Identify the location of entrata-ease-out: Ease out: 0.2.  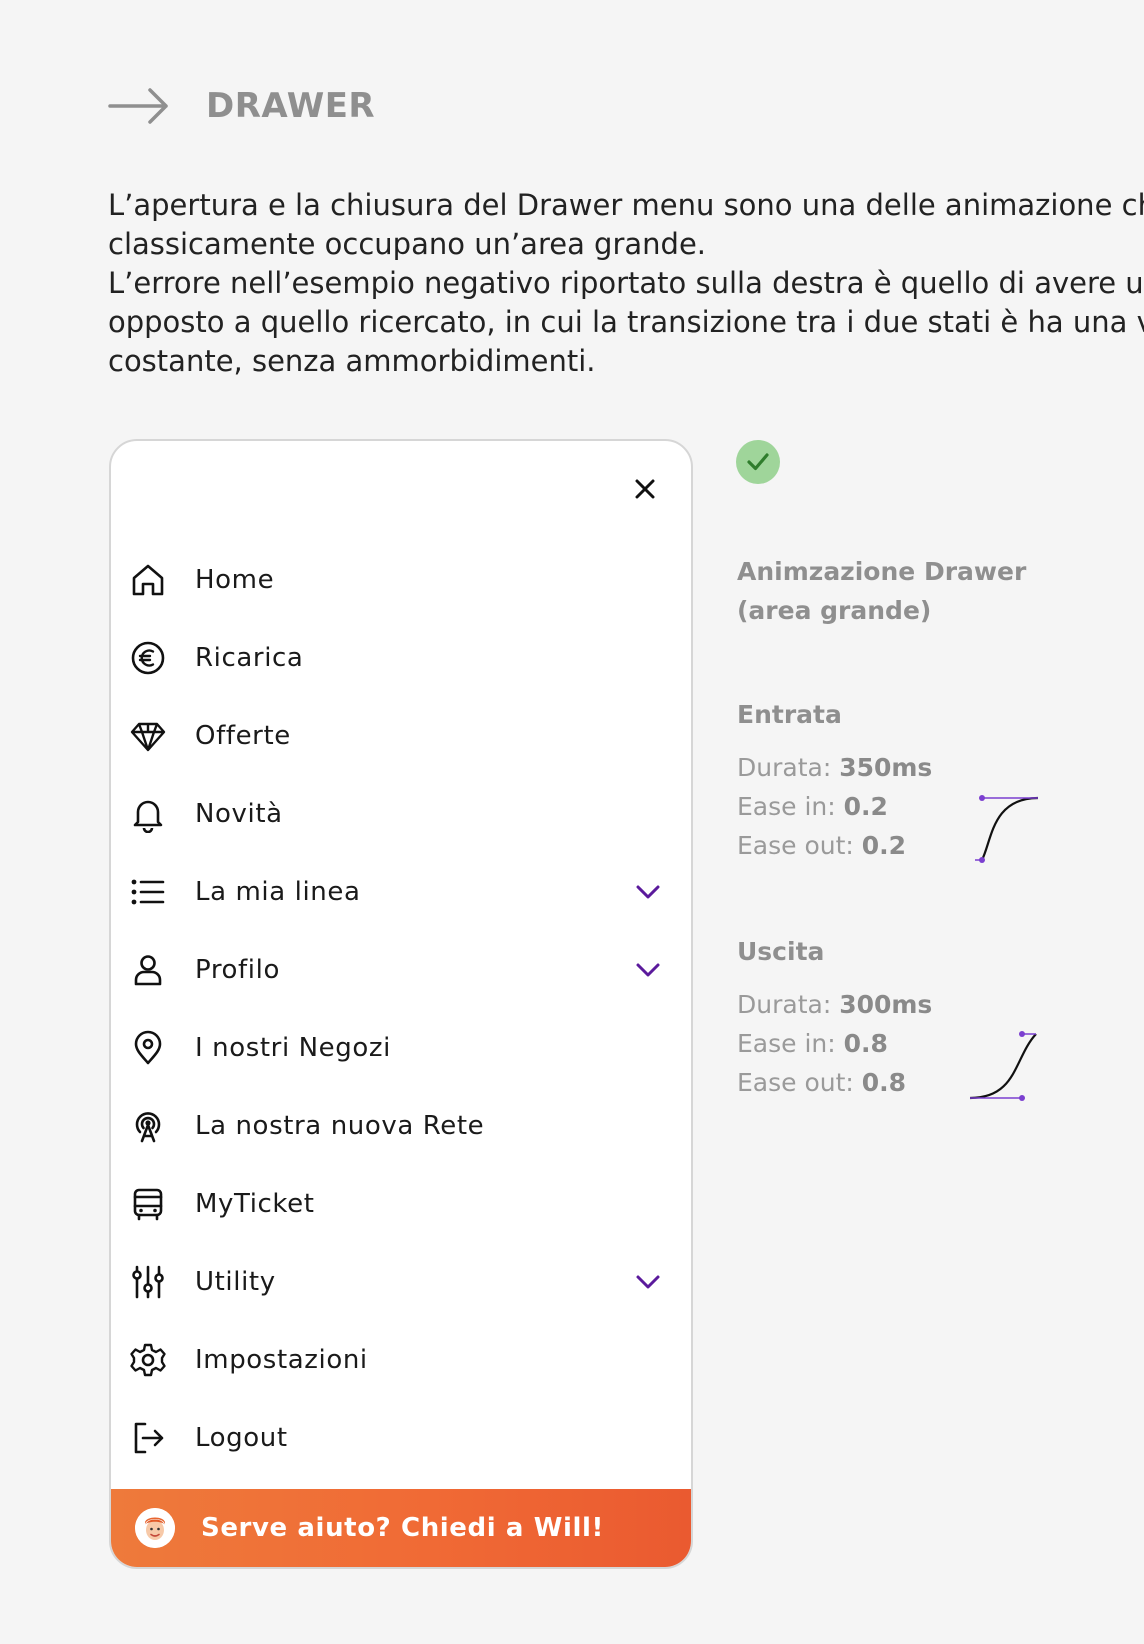
(821, 845).